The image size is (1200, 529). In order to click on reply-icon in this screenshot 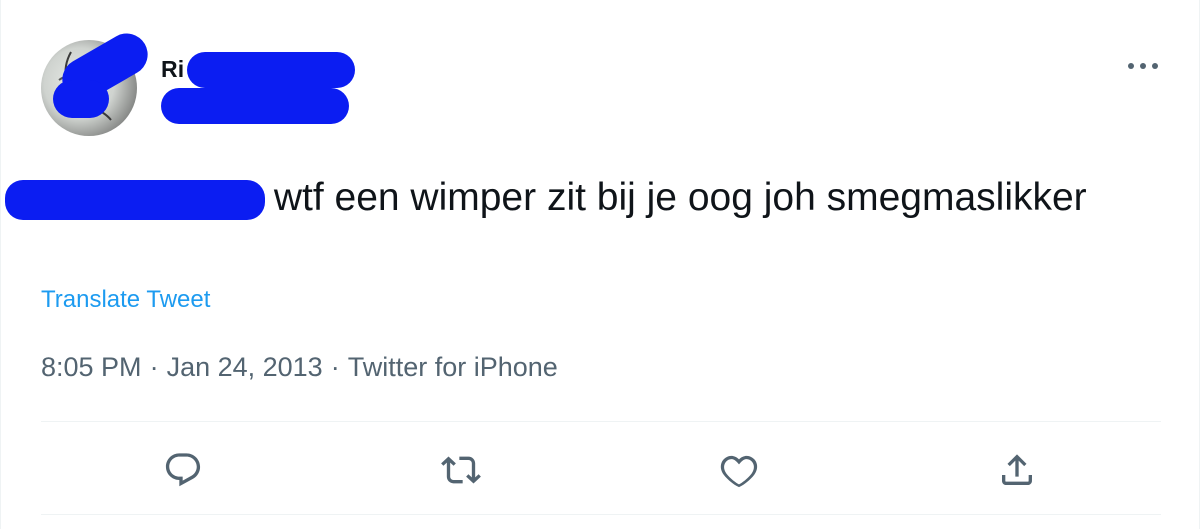, I will do `click(183, 470)`.